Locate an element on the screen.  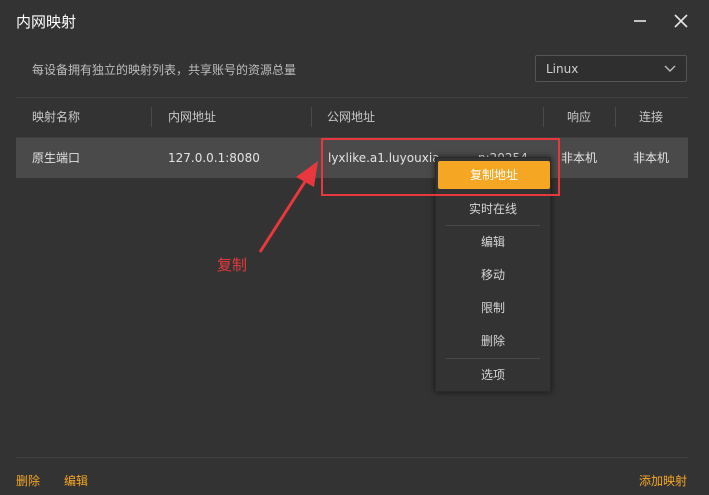
close-button is located at coordinates (681, 21).